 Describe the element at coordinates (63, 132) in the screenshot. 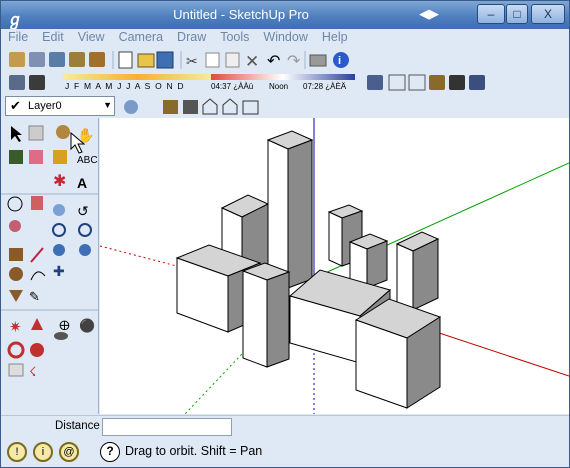

I see `orbit-icon` at that location.